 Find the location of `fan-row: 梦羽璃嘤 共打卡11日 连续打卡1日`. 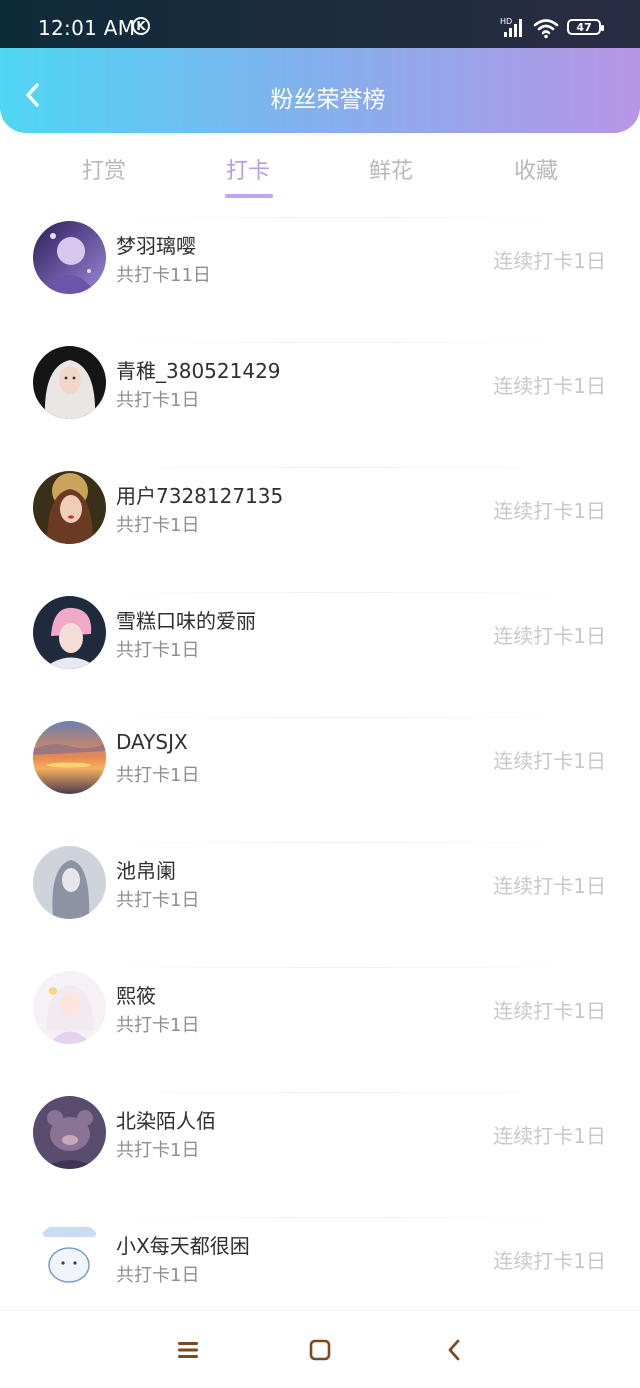

fan-row: 梦羽璃嘤 共打卡11日 连续打卡1日 is located at coordinates (320, 280).